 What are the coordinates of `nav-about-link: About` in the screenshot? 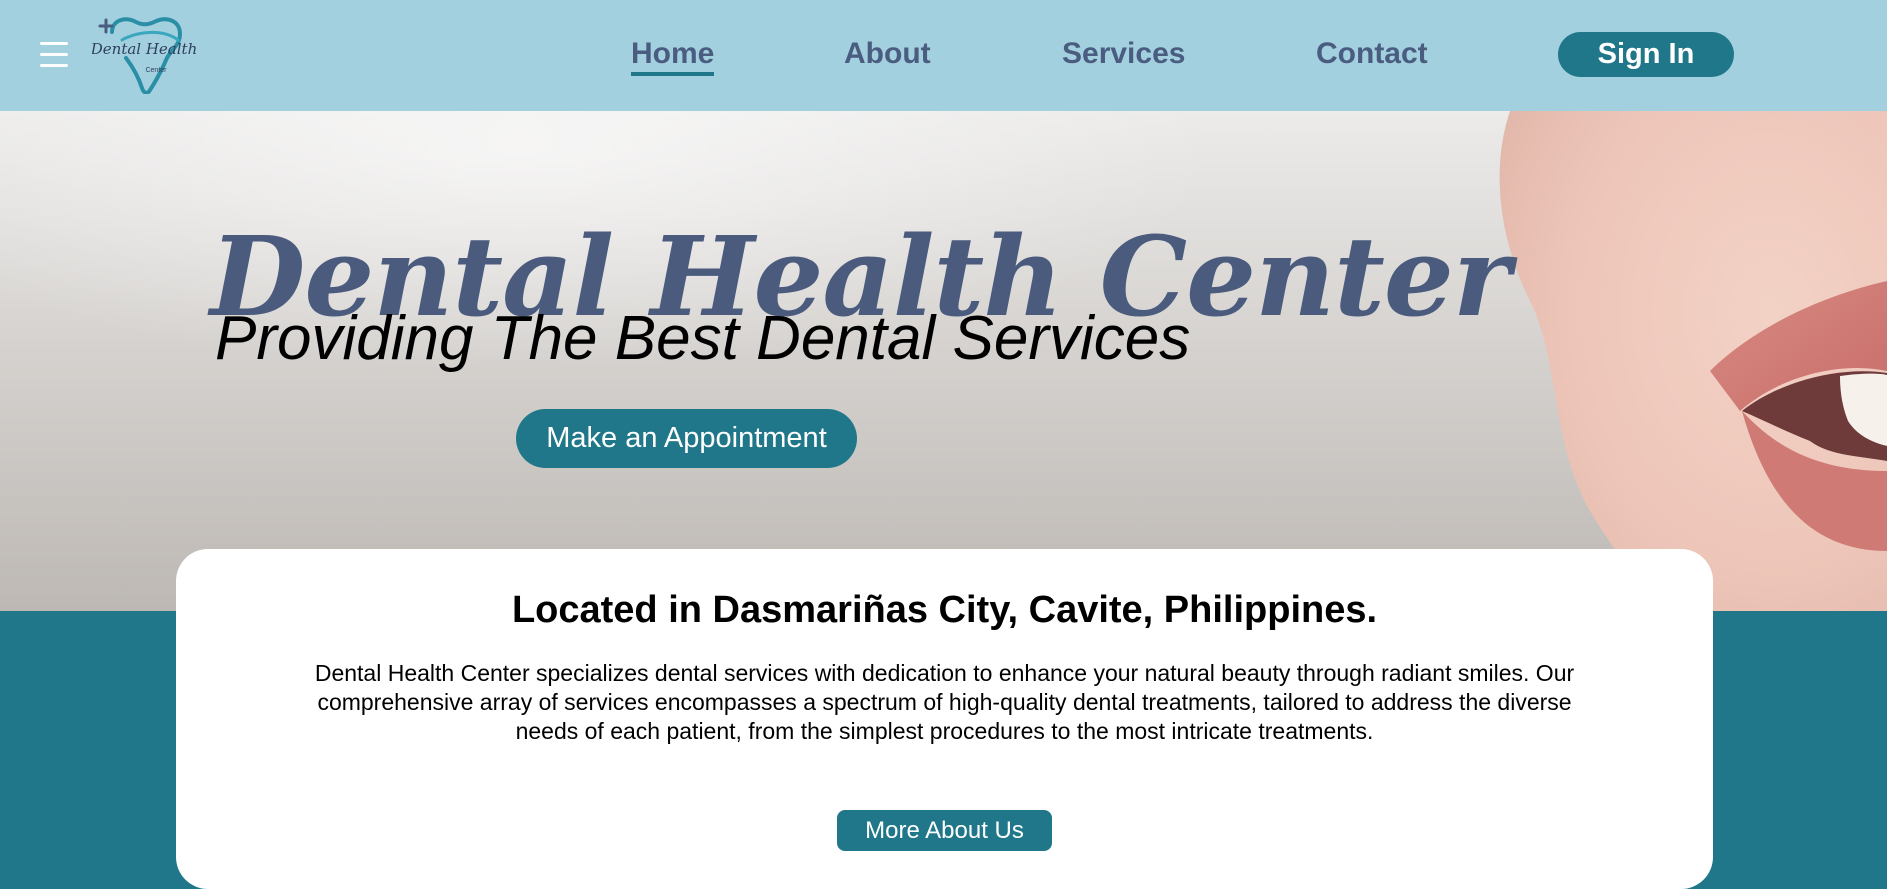 It's located at (887, 54).